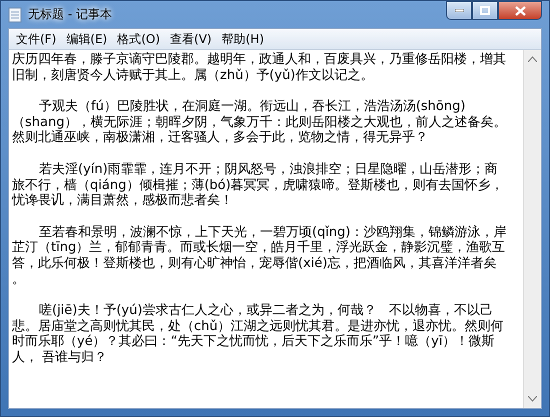 The image size is (550, 417). What do you see at coordinates (15, 14) in the screenshot?
I see `notepad-icon` at bounding box center [15, 14].